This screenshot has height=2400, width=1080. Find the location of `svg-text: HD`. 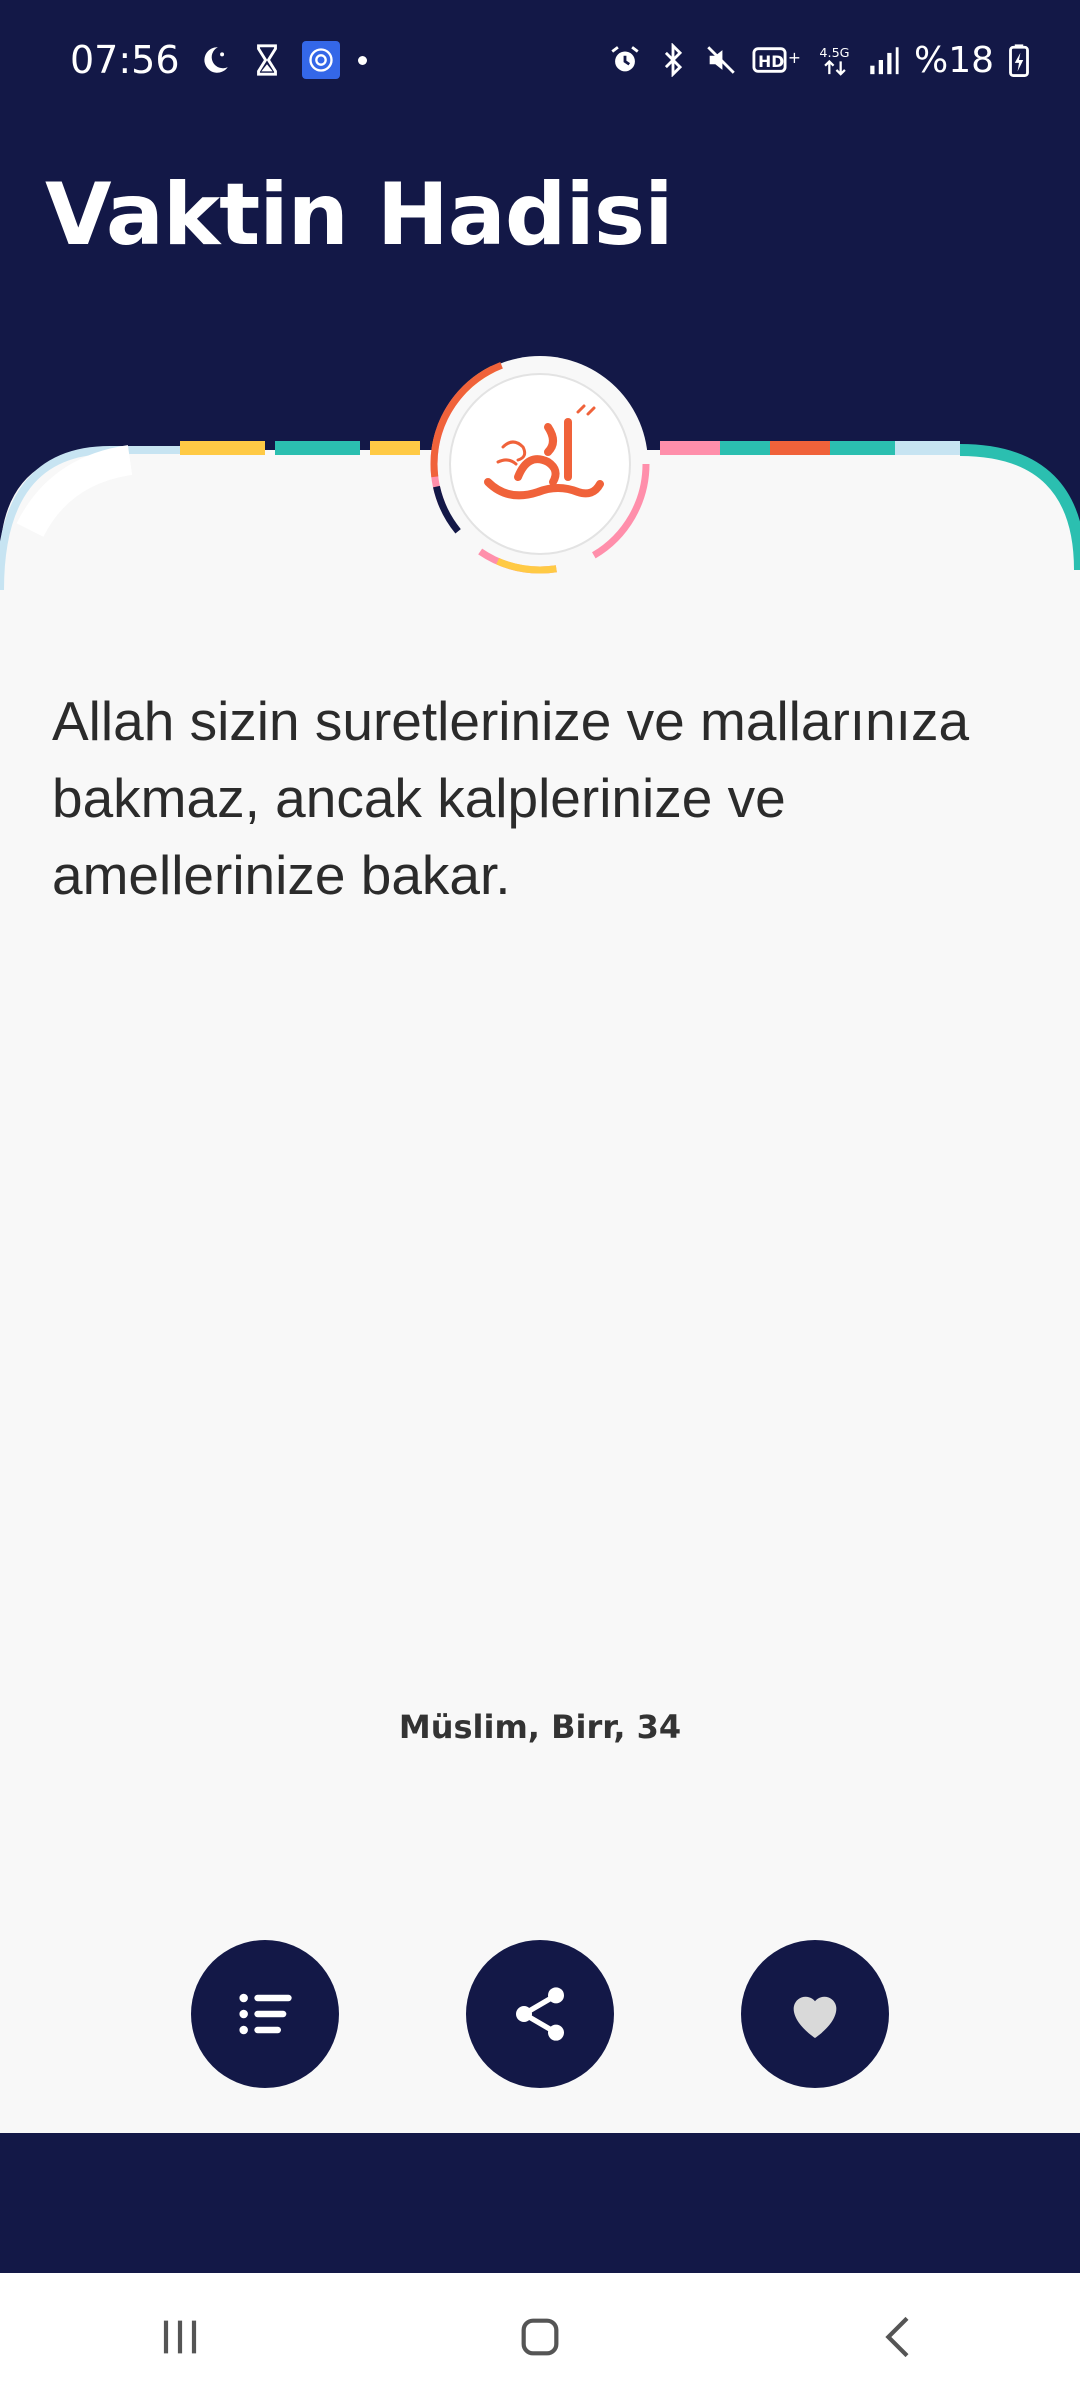

svg-text: HD is located at coordinates (771, 62).